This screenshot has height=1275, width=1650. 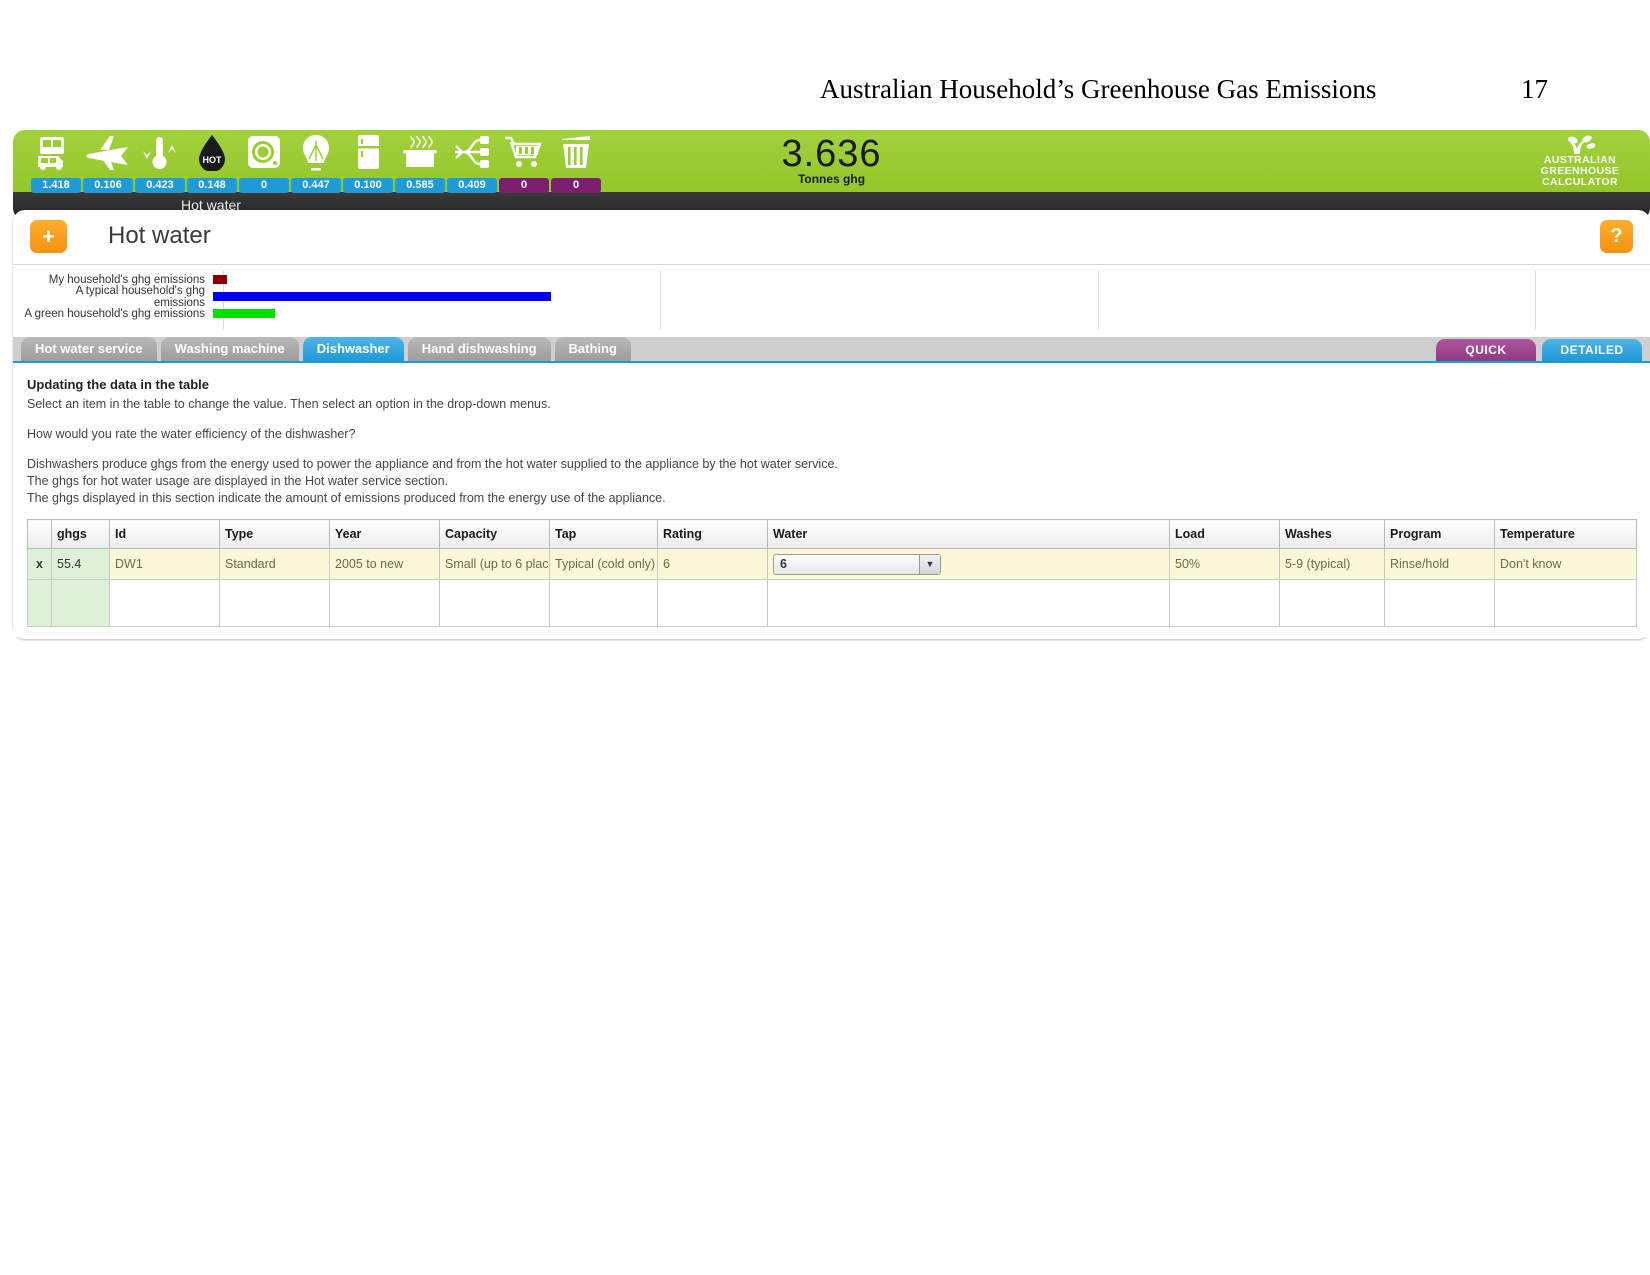 What do you see at coordinates (353, 349) in the screenshot?
I see `tab-dishwasher: Dishwasher` at bounding box center [353, 349].